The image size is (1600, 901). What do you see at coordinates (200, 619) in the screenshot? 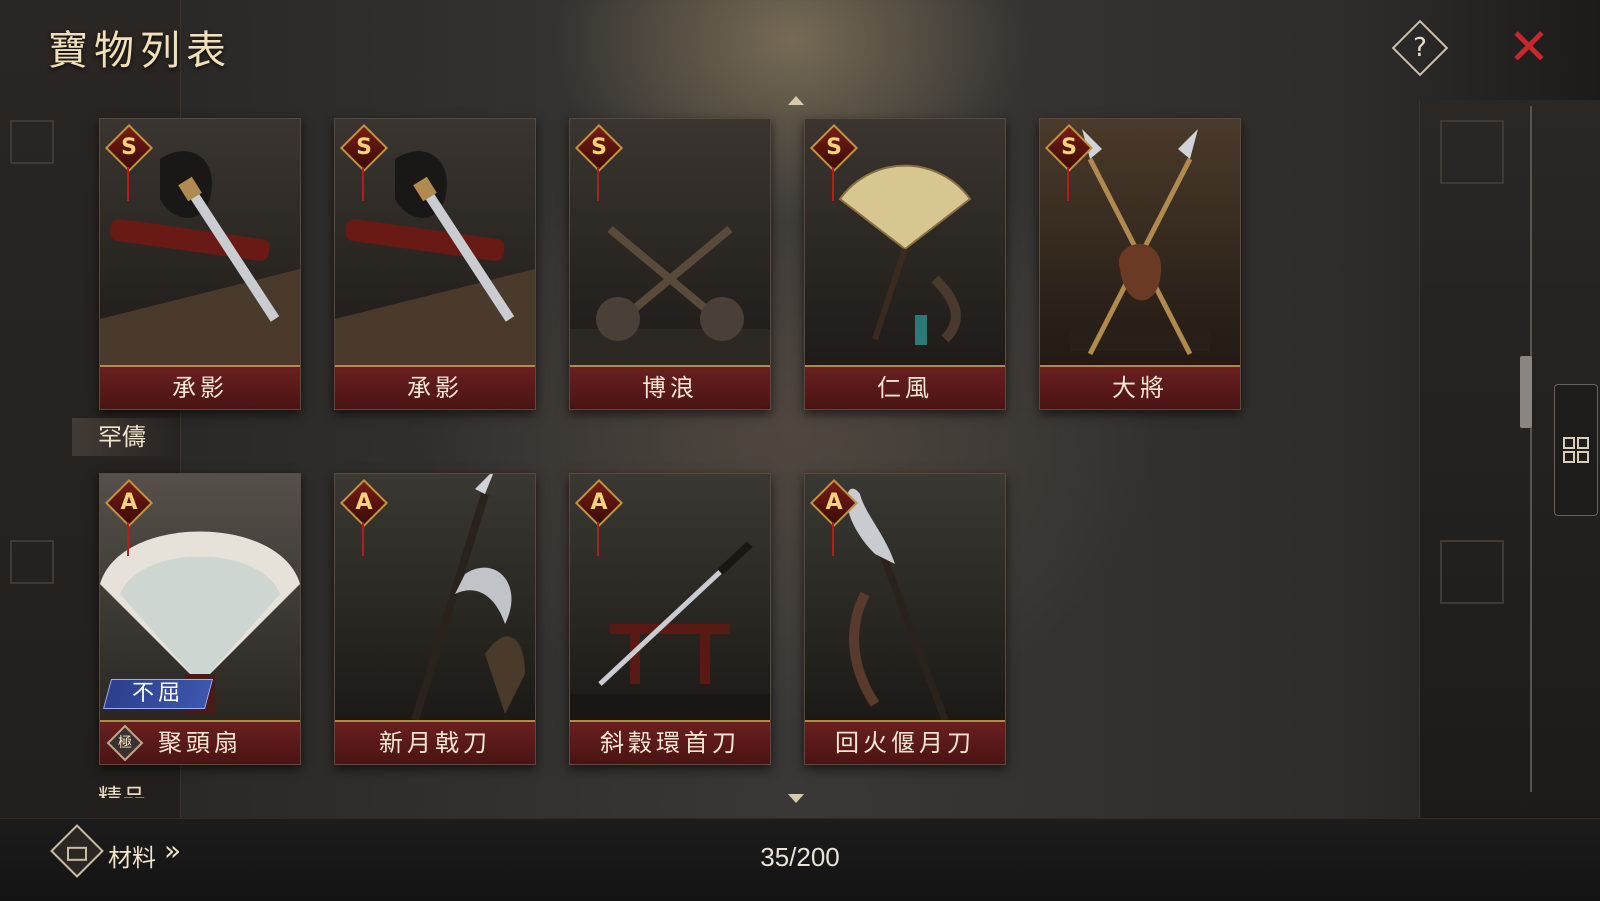
I see `treasure-card: A 不屈 極 聚頭扇` at bounding box center [200, 619].